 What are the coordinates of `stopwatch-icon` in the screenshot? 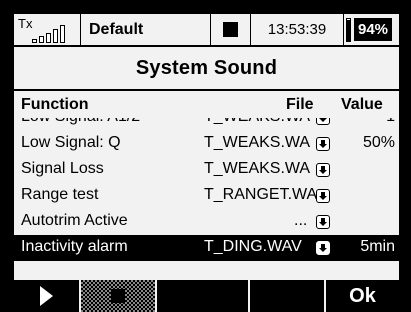 It's located at (231, 30).